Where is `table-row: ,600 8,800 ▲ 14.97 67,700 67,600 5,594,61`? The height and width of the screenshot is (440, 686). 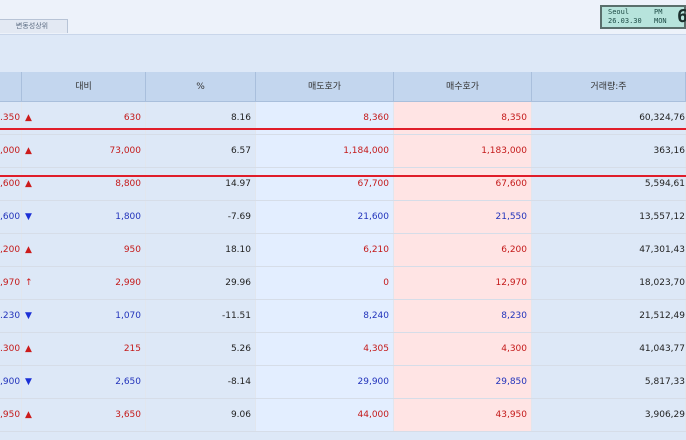 table-row: ,600 8,800 ▲ 14.97 67,700 67,600 5,594,61 is located at coordinates (343, 184).